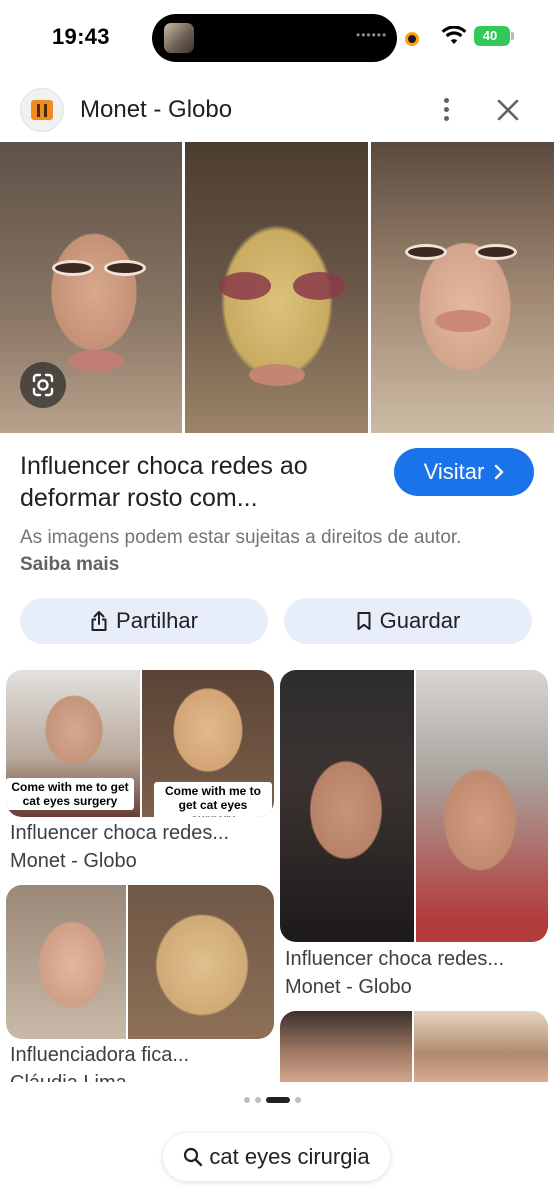 The width and height of the screenshot is (554, 1200). I want to click on battery-tip, so click(512, 36).